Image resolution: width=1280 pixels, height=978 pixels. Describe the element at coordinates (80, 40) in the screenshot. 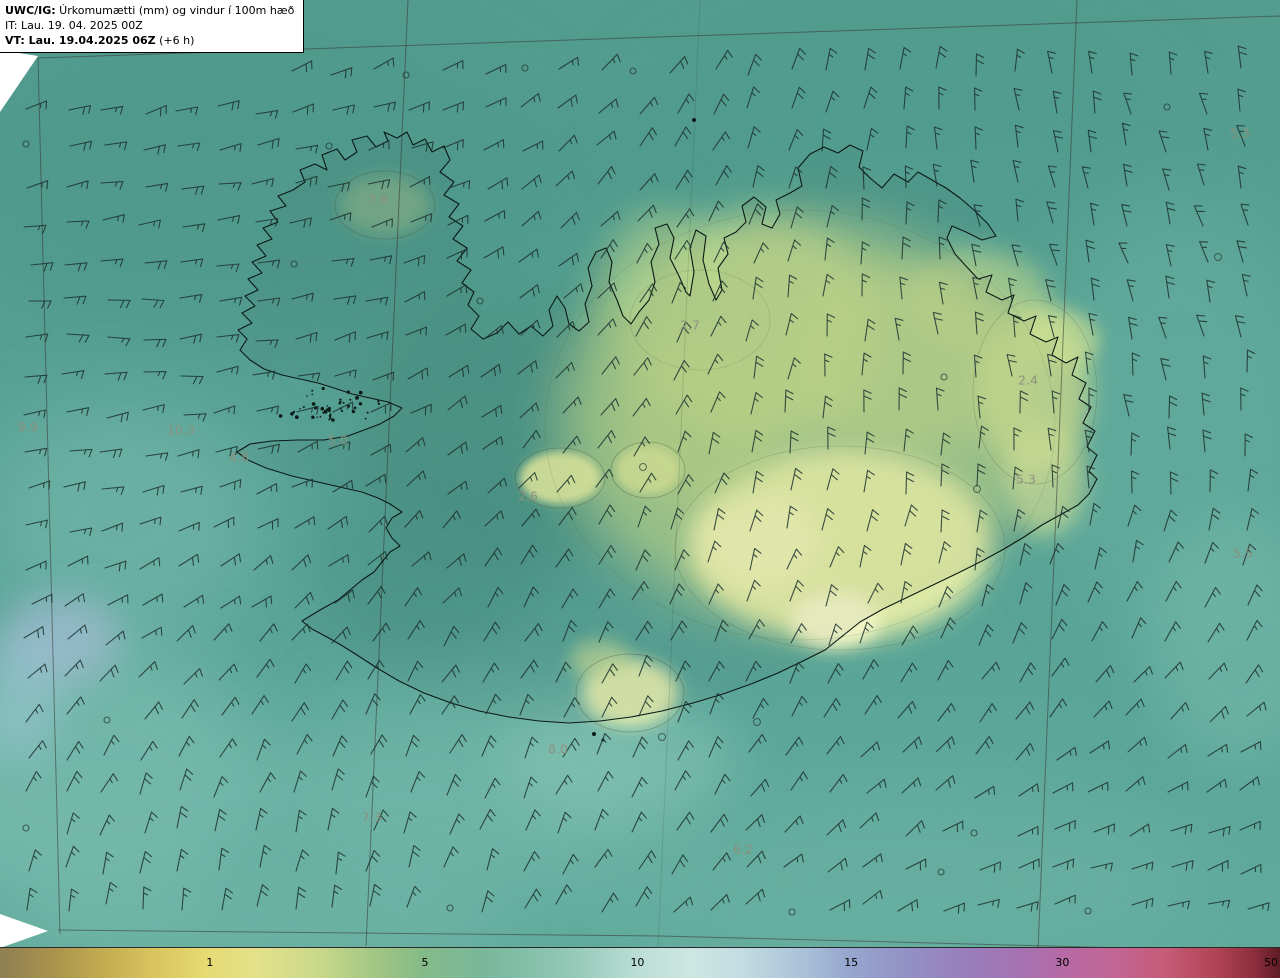

I see `valid-time: VT: Lau. 19.04.2025 06Z` at that location.